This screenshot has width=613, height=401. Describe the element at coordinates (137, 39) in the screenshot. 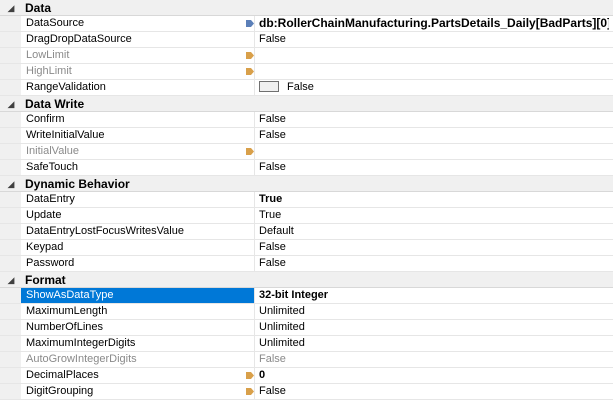

I see `property-name: DragDropDataSource` at that location.